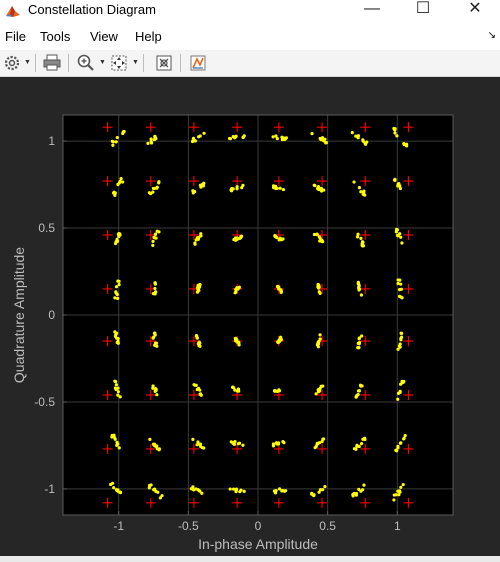  Describe the element at coordinates (250, 11) in the screenshot. I see `title-bar: Constellation Diagram — ☐ ✕` at that location.